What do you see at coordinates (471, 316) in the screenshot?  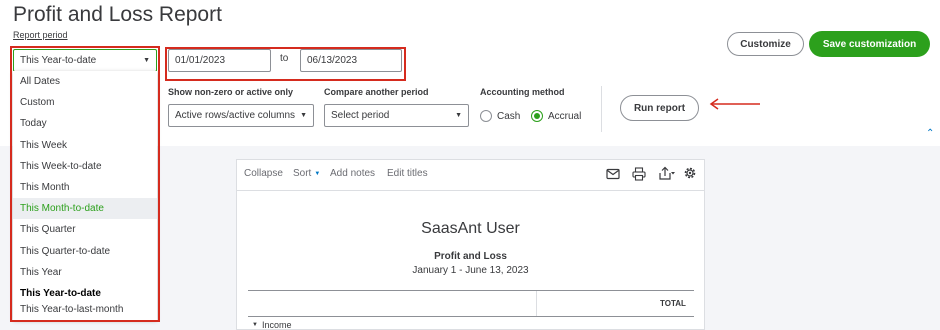 I see `table-header-bottom-border` at bounding box center [471, 316].